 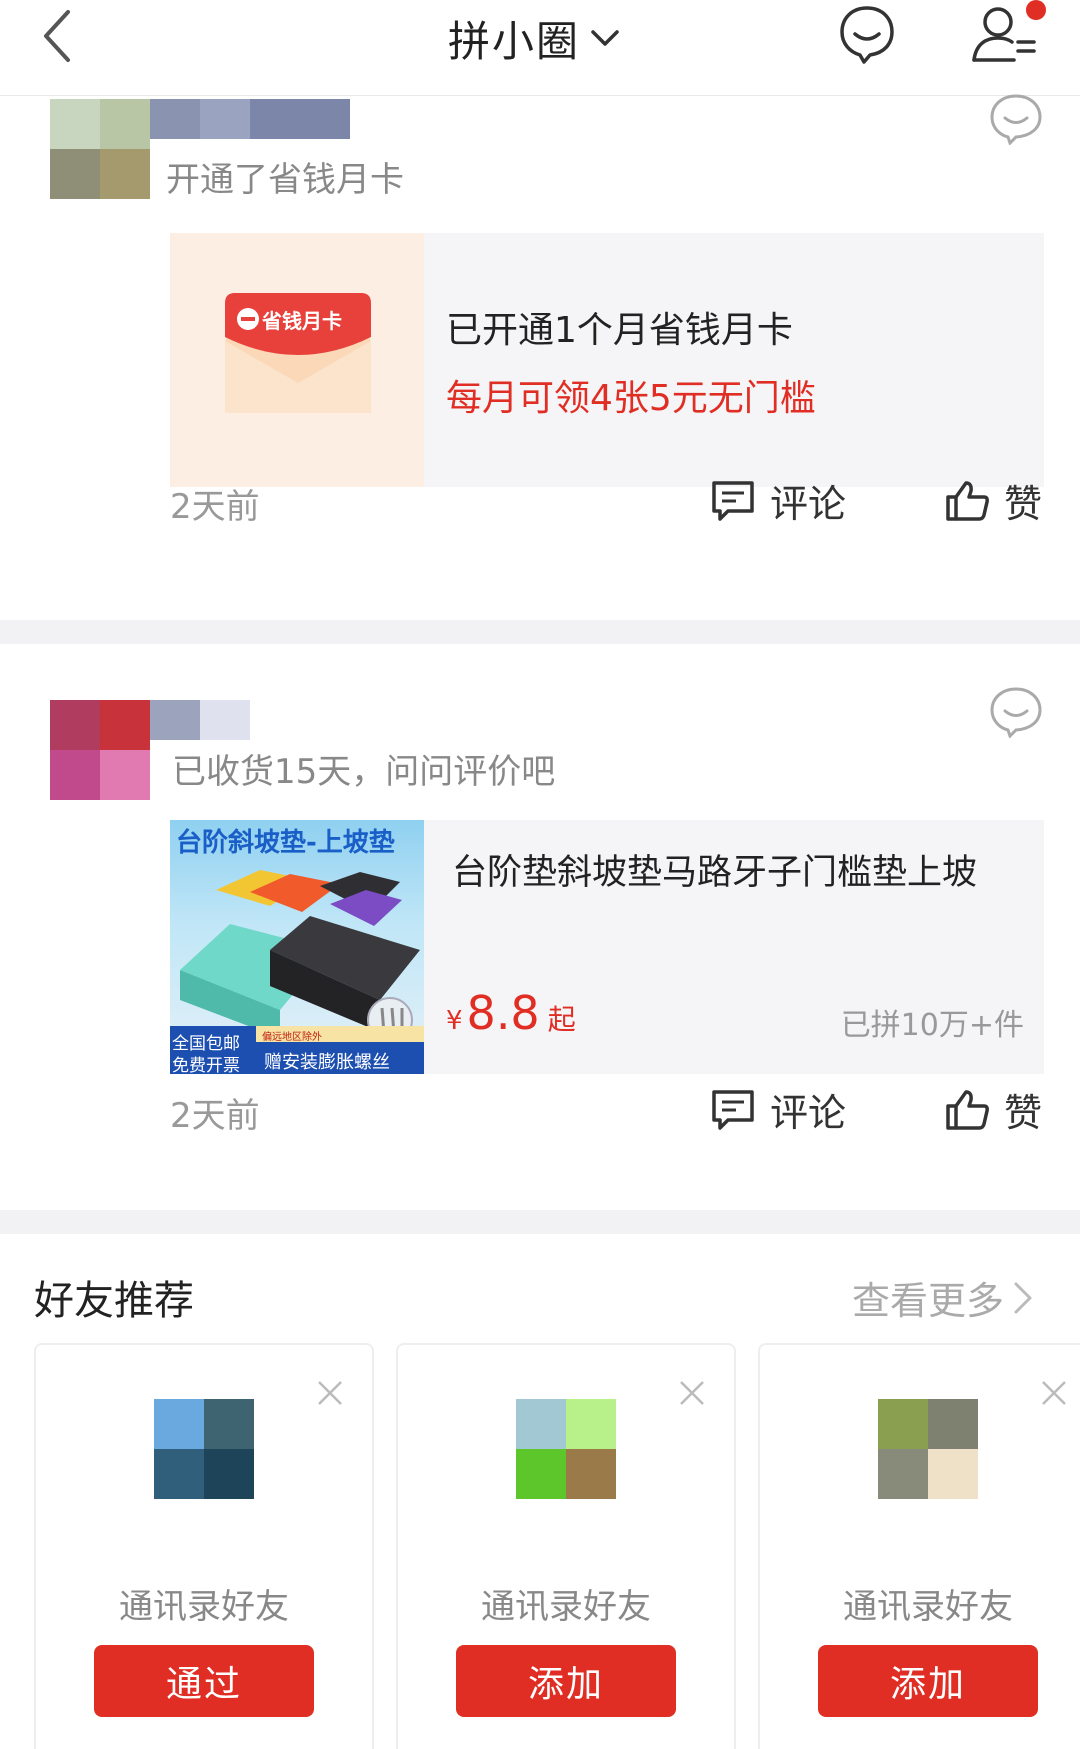 What do you see at coordinates (1036, 10) in the screenshot?
I see `notification-dot` at bounding box center [1036, 10].